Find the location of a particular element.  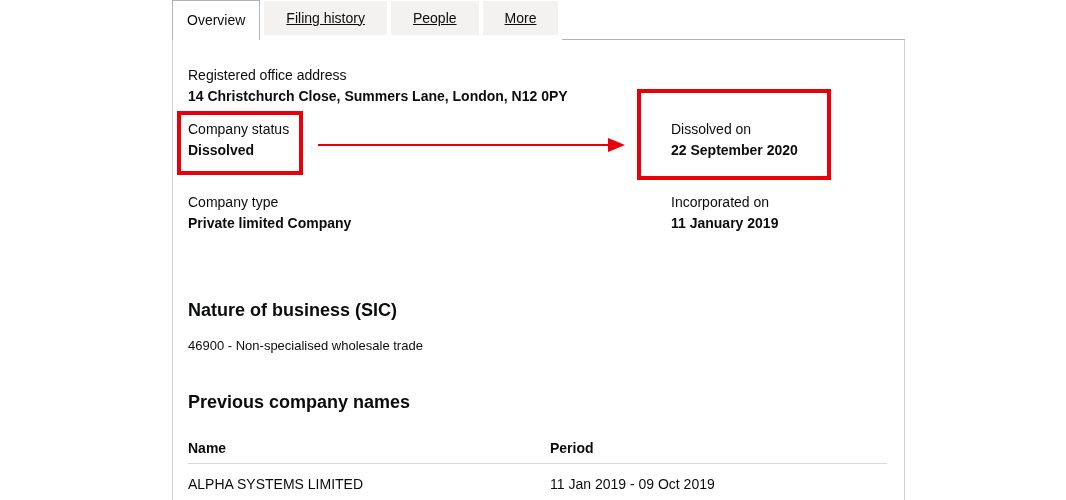

field-value: Dissolved is located at coordinates (221, 150).